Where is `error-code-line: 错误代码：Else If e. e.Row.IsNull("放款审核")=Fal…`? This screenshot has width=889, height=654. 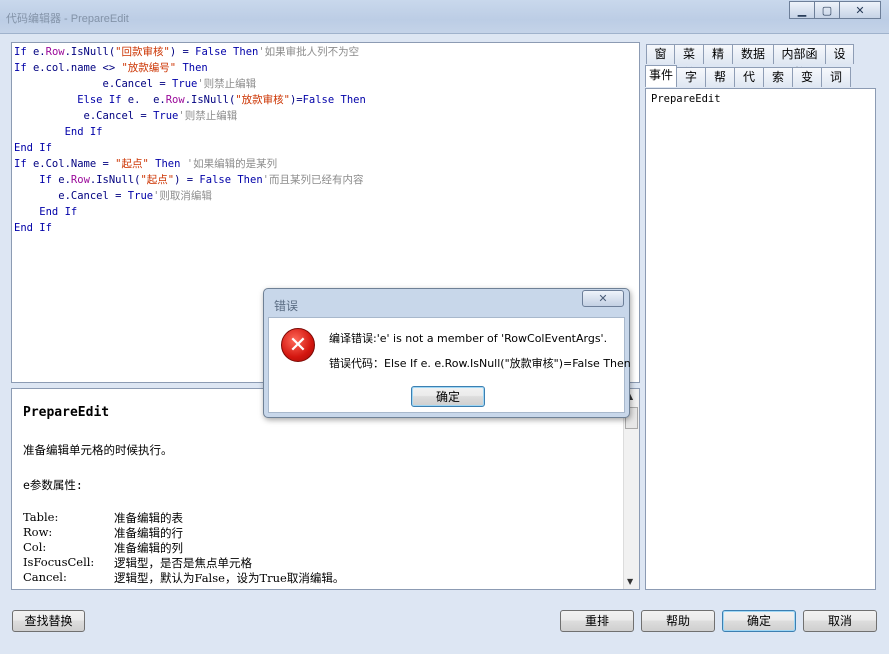 error-code-line: 错误代码：Else If e. e.Row.IsNull("放款审核")=Fal… is located at coordinates (480, 363).